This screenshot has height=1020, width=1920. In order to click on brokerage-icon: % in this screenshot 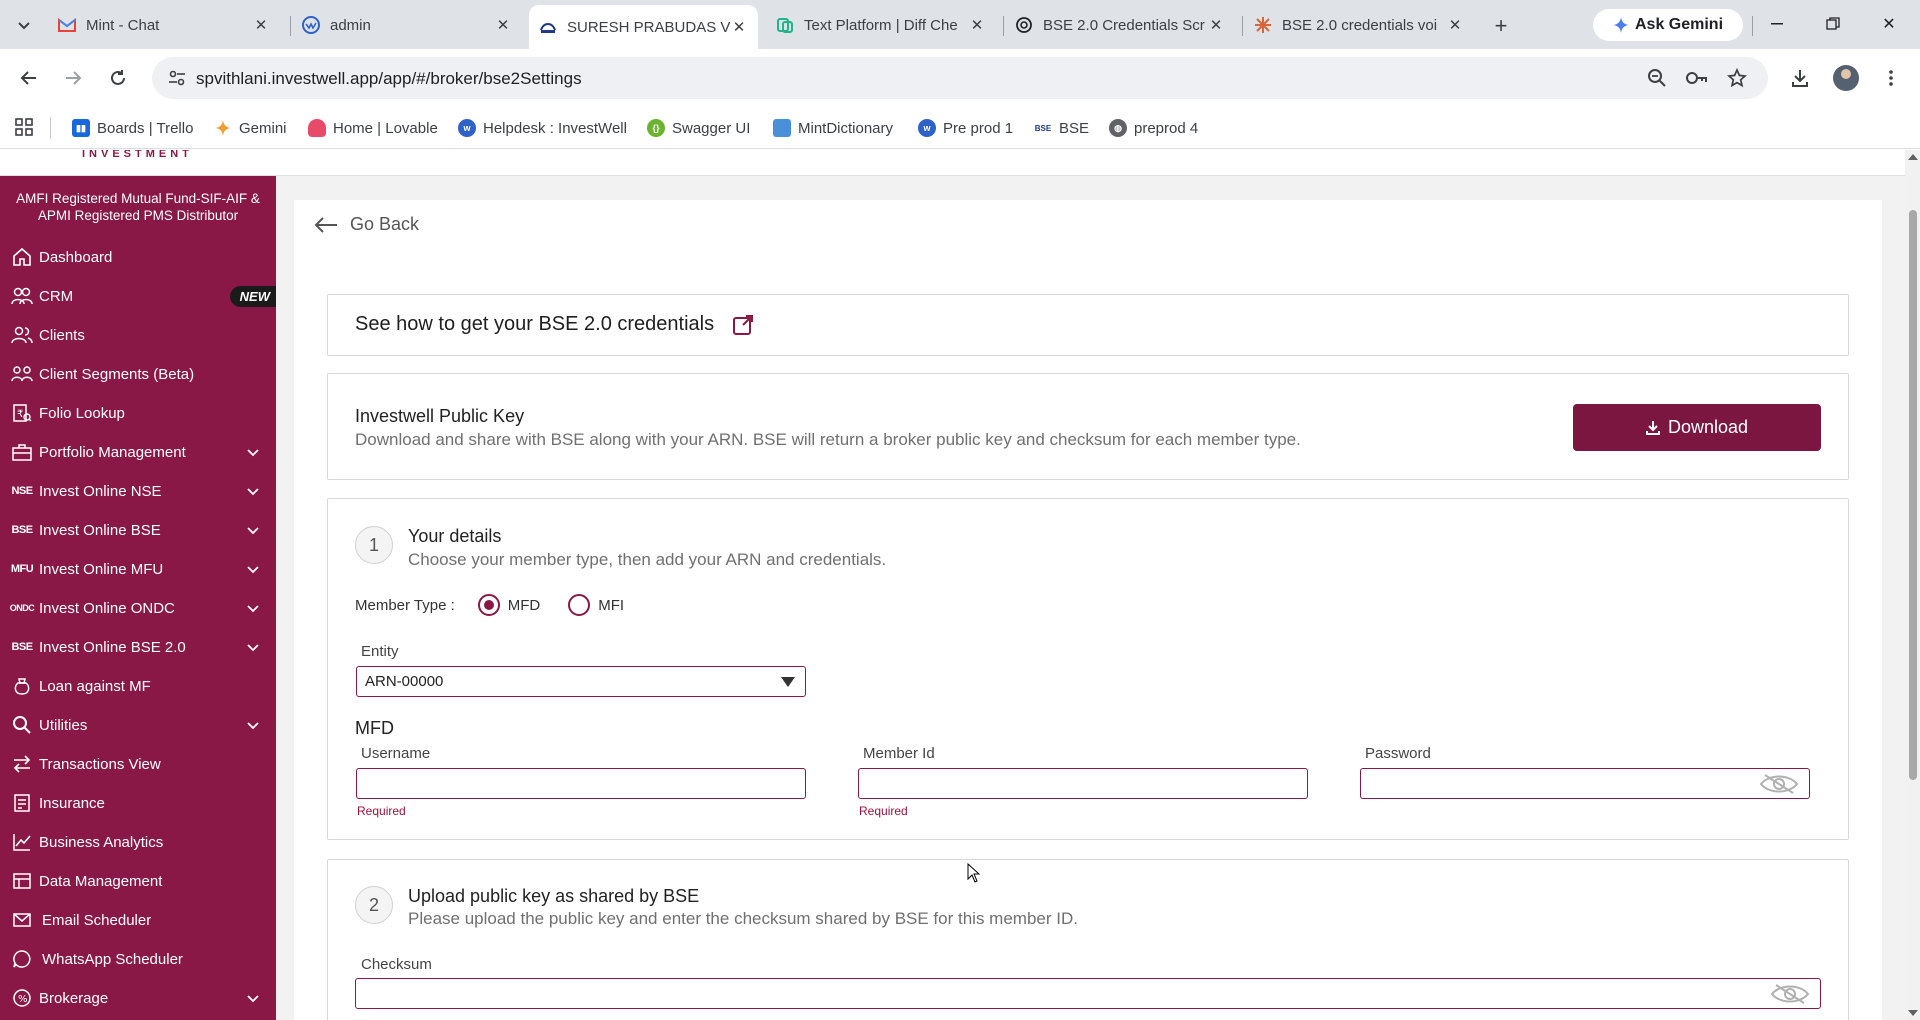, I will do `click(22, 998)`.